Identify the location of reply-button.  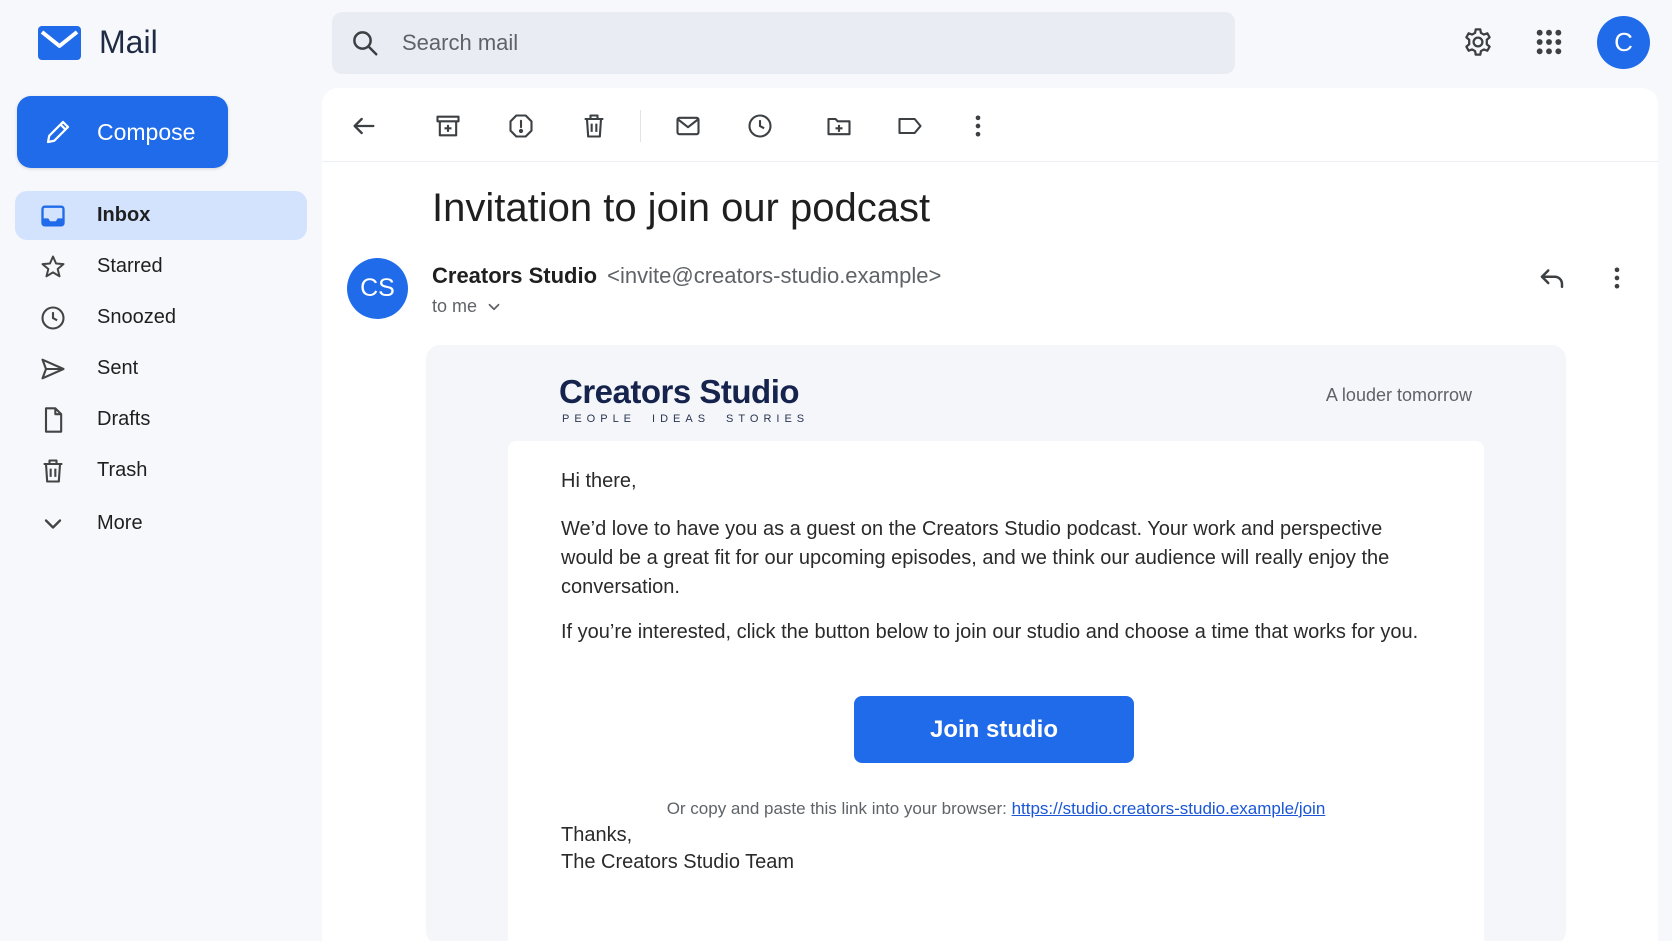
(1552, 278).